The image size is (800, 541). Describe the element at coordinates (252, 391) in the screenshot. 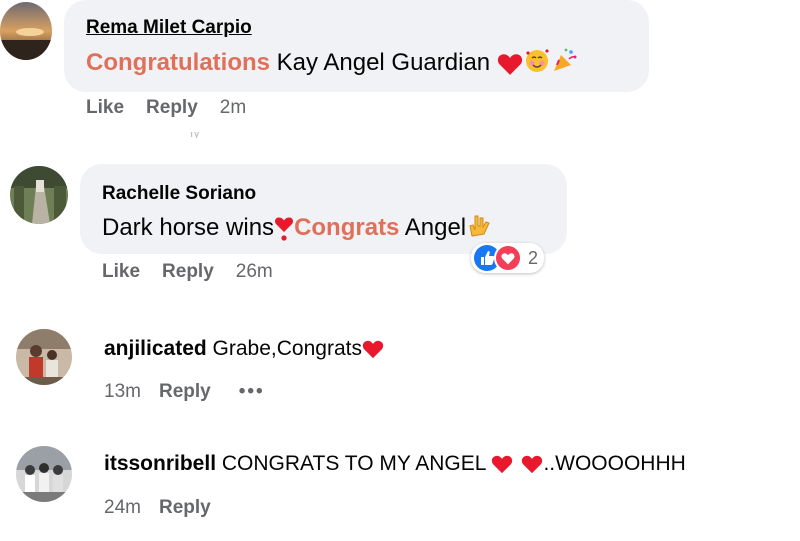

I see `more-options-button: •••` at that location.